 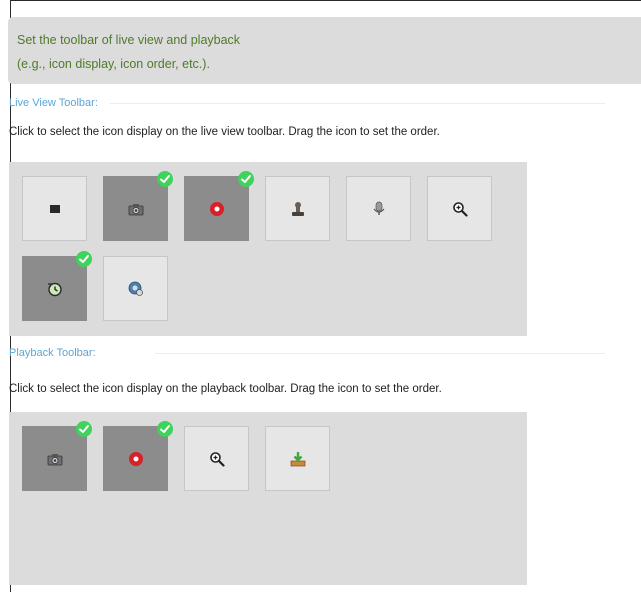 I want to click on live-view-toolbar-zoom-in-button, so click(x=459, y=208).